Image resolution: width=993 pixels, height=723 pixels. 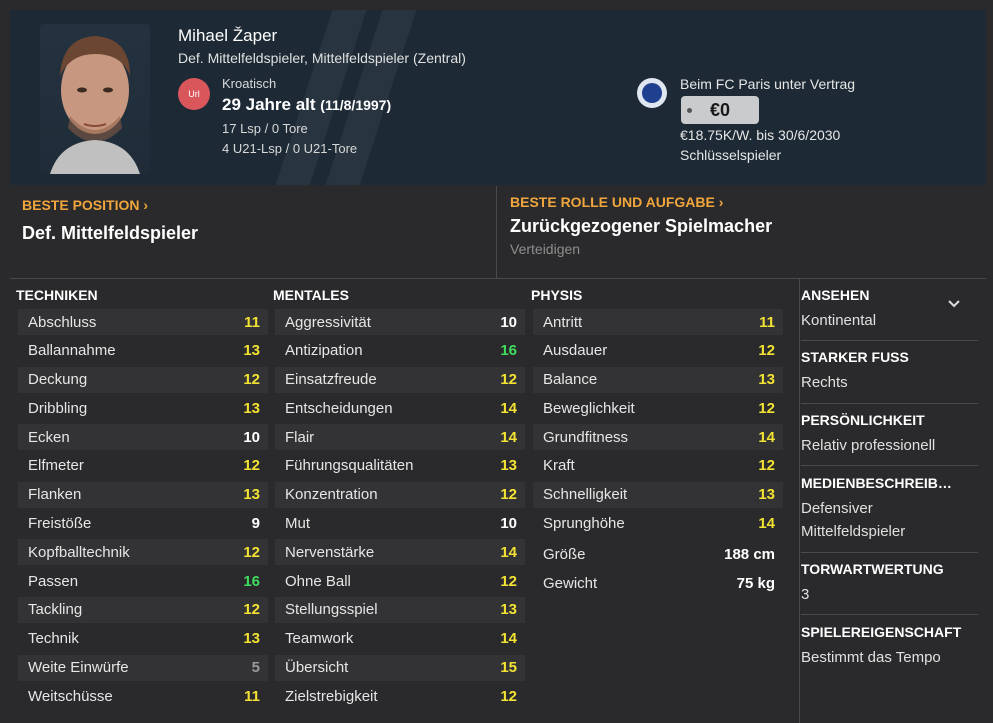 What do you see at coordinates (658, 524) in the screenshot?
I see `attribute-row: Sprunghöhe 14` at bounding box center [658, 524].